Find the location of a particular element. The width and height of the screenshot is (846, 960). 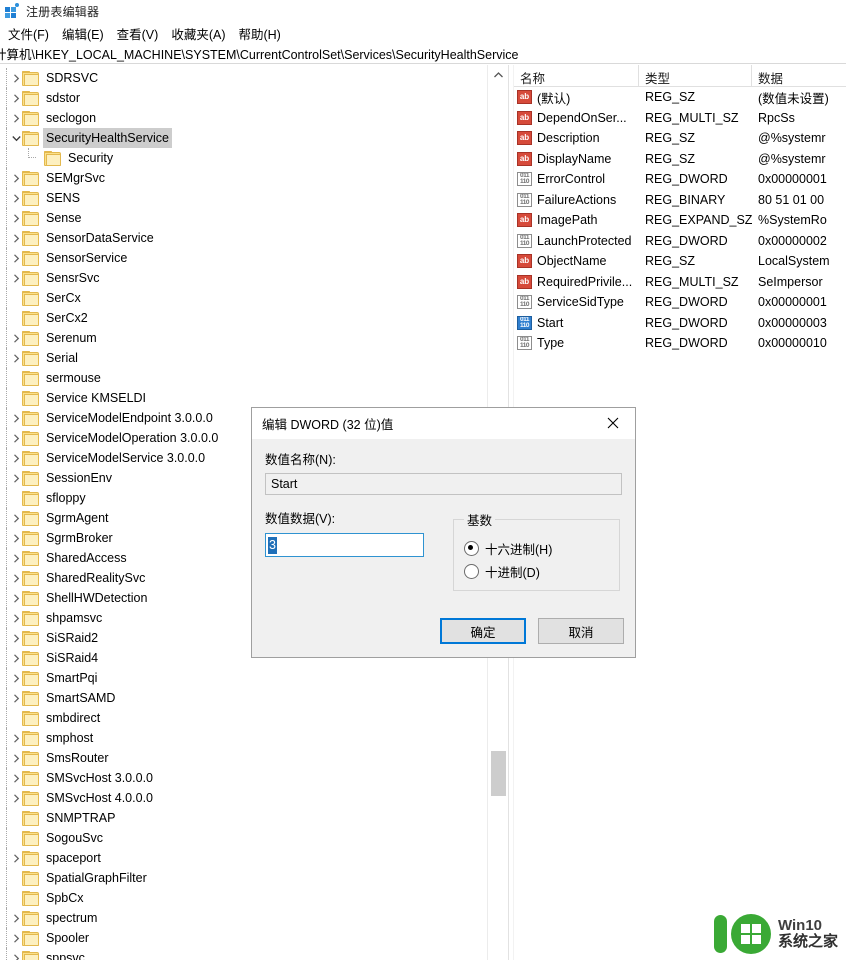

value-name-label: 数值名称(N): is located at coordinates (300, 460).